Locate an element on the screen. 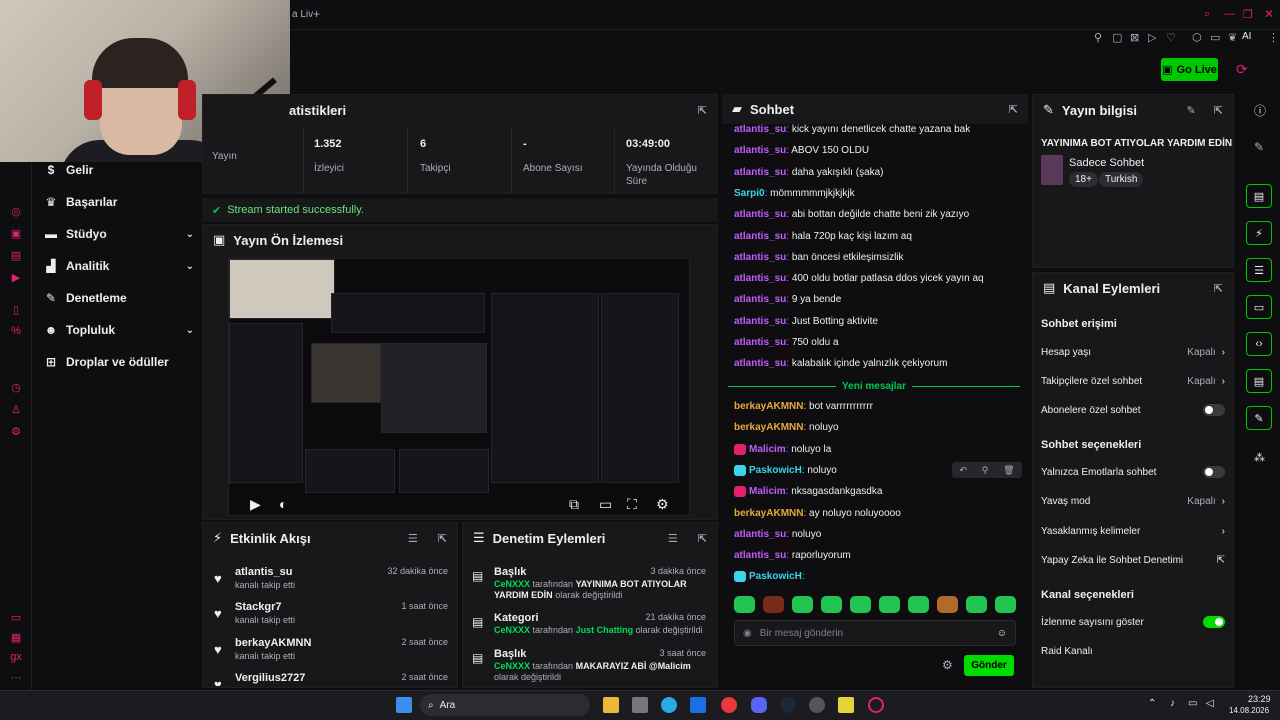 The height and width of the screenshot is (720, 1280). close-icon: ✕ is located at coordinates (1269, 14).